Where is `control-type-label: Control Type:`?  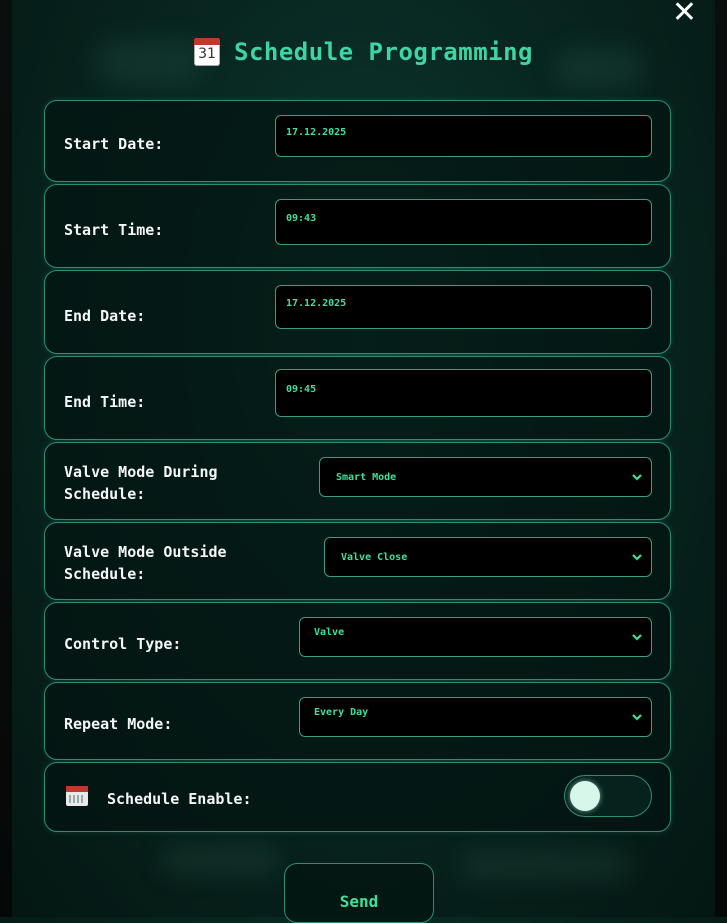 control-type-label: Control Type: is located at coordinates (123, 644).